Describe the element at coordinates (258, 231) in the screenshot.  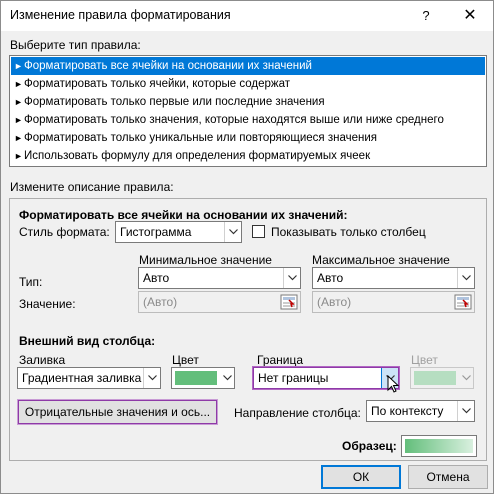
I see `bar-only-checkbox` at that location.